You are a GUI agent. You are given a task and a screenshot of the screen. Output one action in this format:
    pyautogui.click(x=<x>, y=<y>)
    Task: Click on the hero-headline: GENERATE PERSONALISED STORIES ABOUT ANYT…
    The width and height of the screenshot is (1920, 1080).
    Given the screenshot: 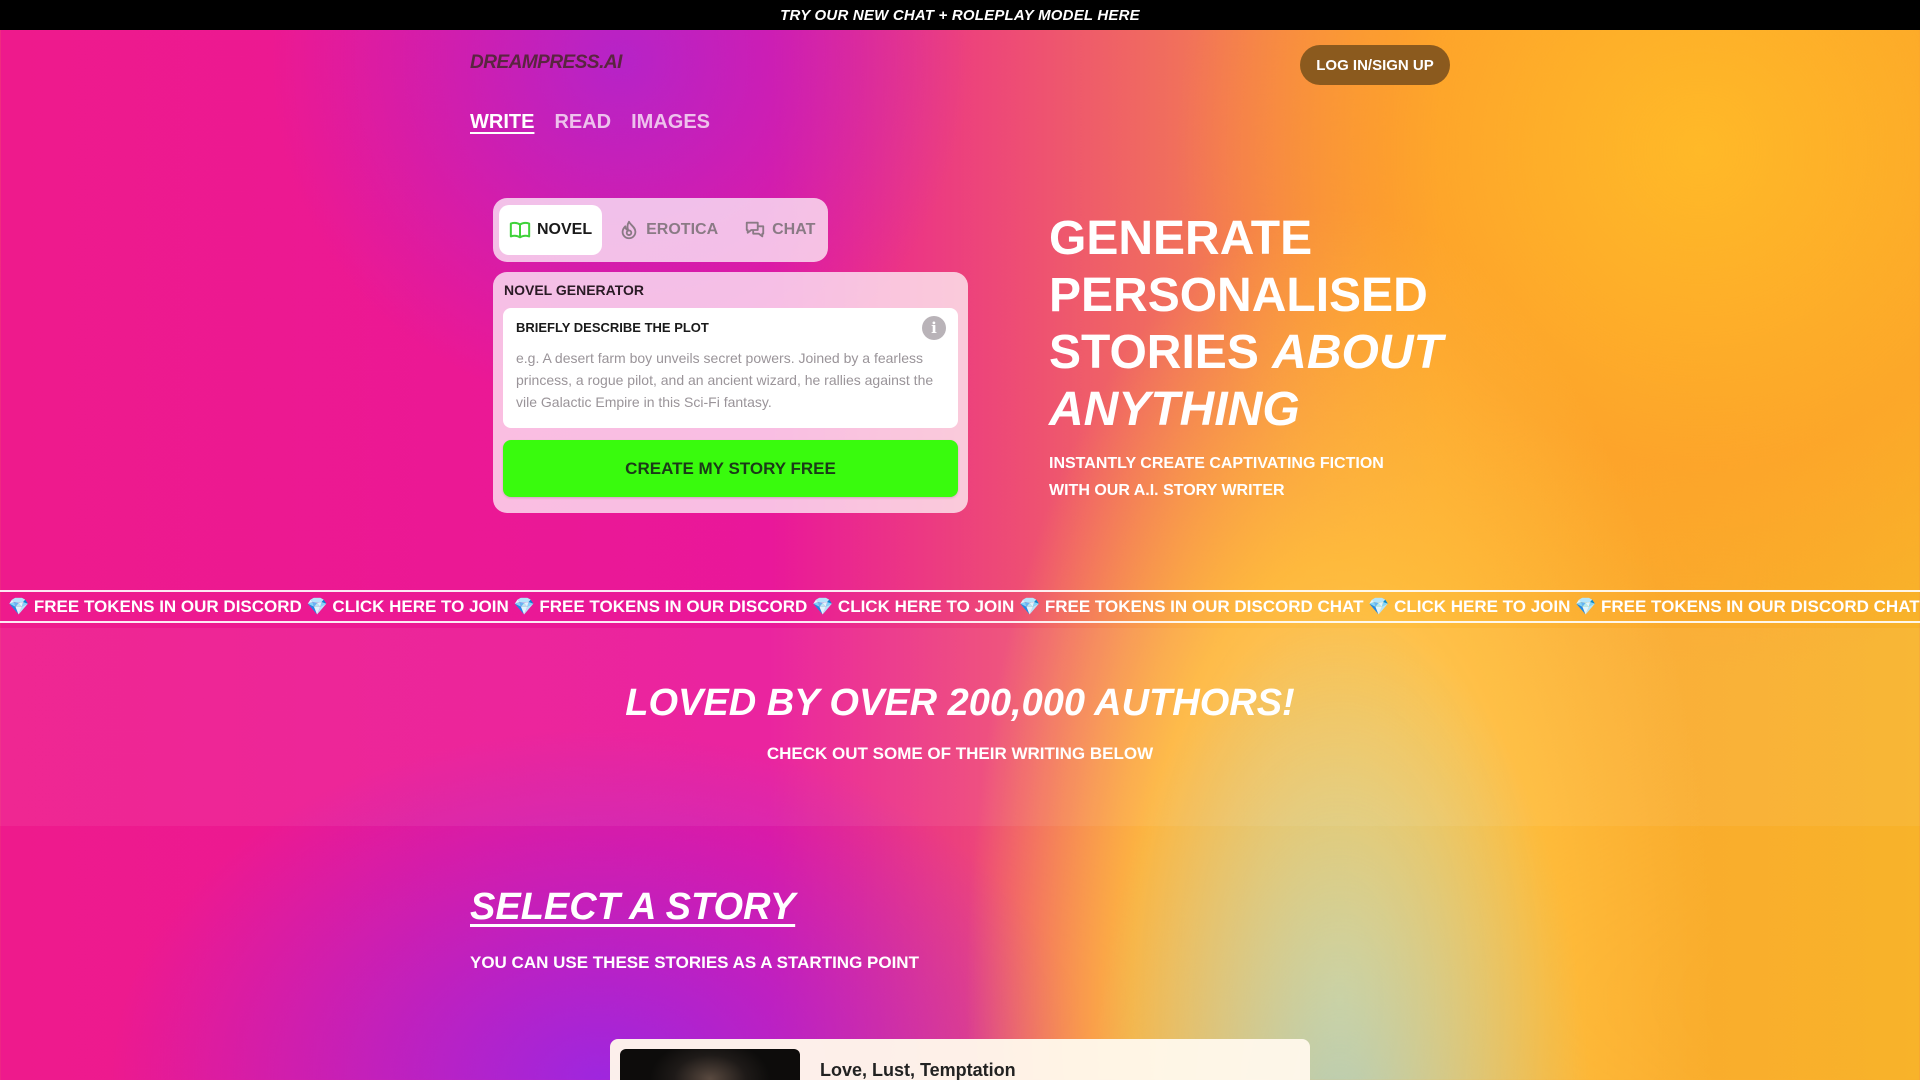 What is the action you would take?
    pyautogui.click(x=1249, y=324)
    